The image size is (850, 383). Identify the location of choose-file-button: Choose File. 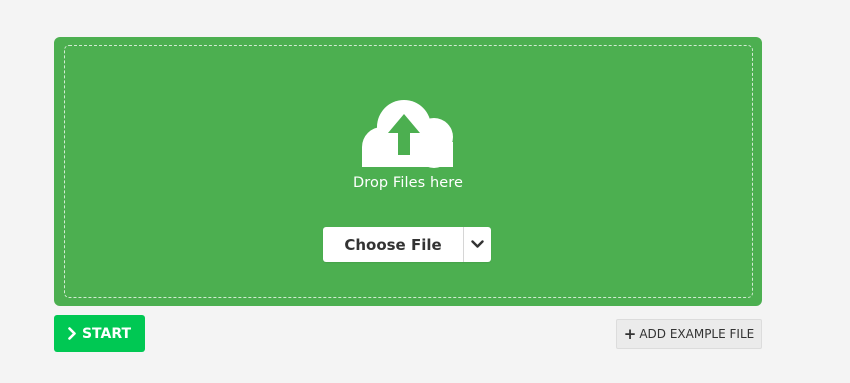
(393, 244).